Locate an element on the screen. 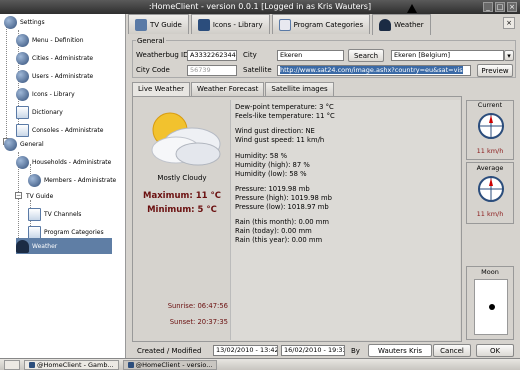 The image size is (520, 370). citycode-label: City Code is located at coordinates (153, 70).